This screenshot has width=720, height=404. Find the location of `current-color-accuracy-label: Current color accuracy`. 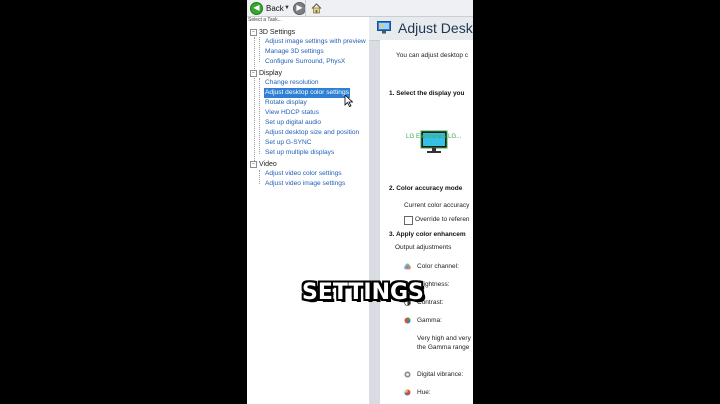

current-color-accuracy-label: Current color accuracy is located at coordinates (437, 205).